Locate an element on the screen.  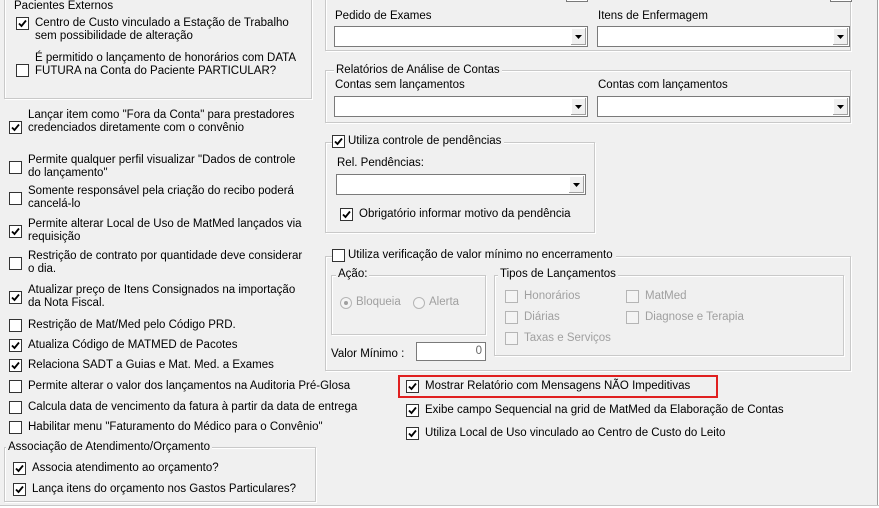
checkbox-label: Diagnose e Terapia is located at coordinates (694, 317).